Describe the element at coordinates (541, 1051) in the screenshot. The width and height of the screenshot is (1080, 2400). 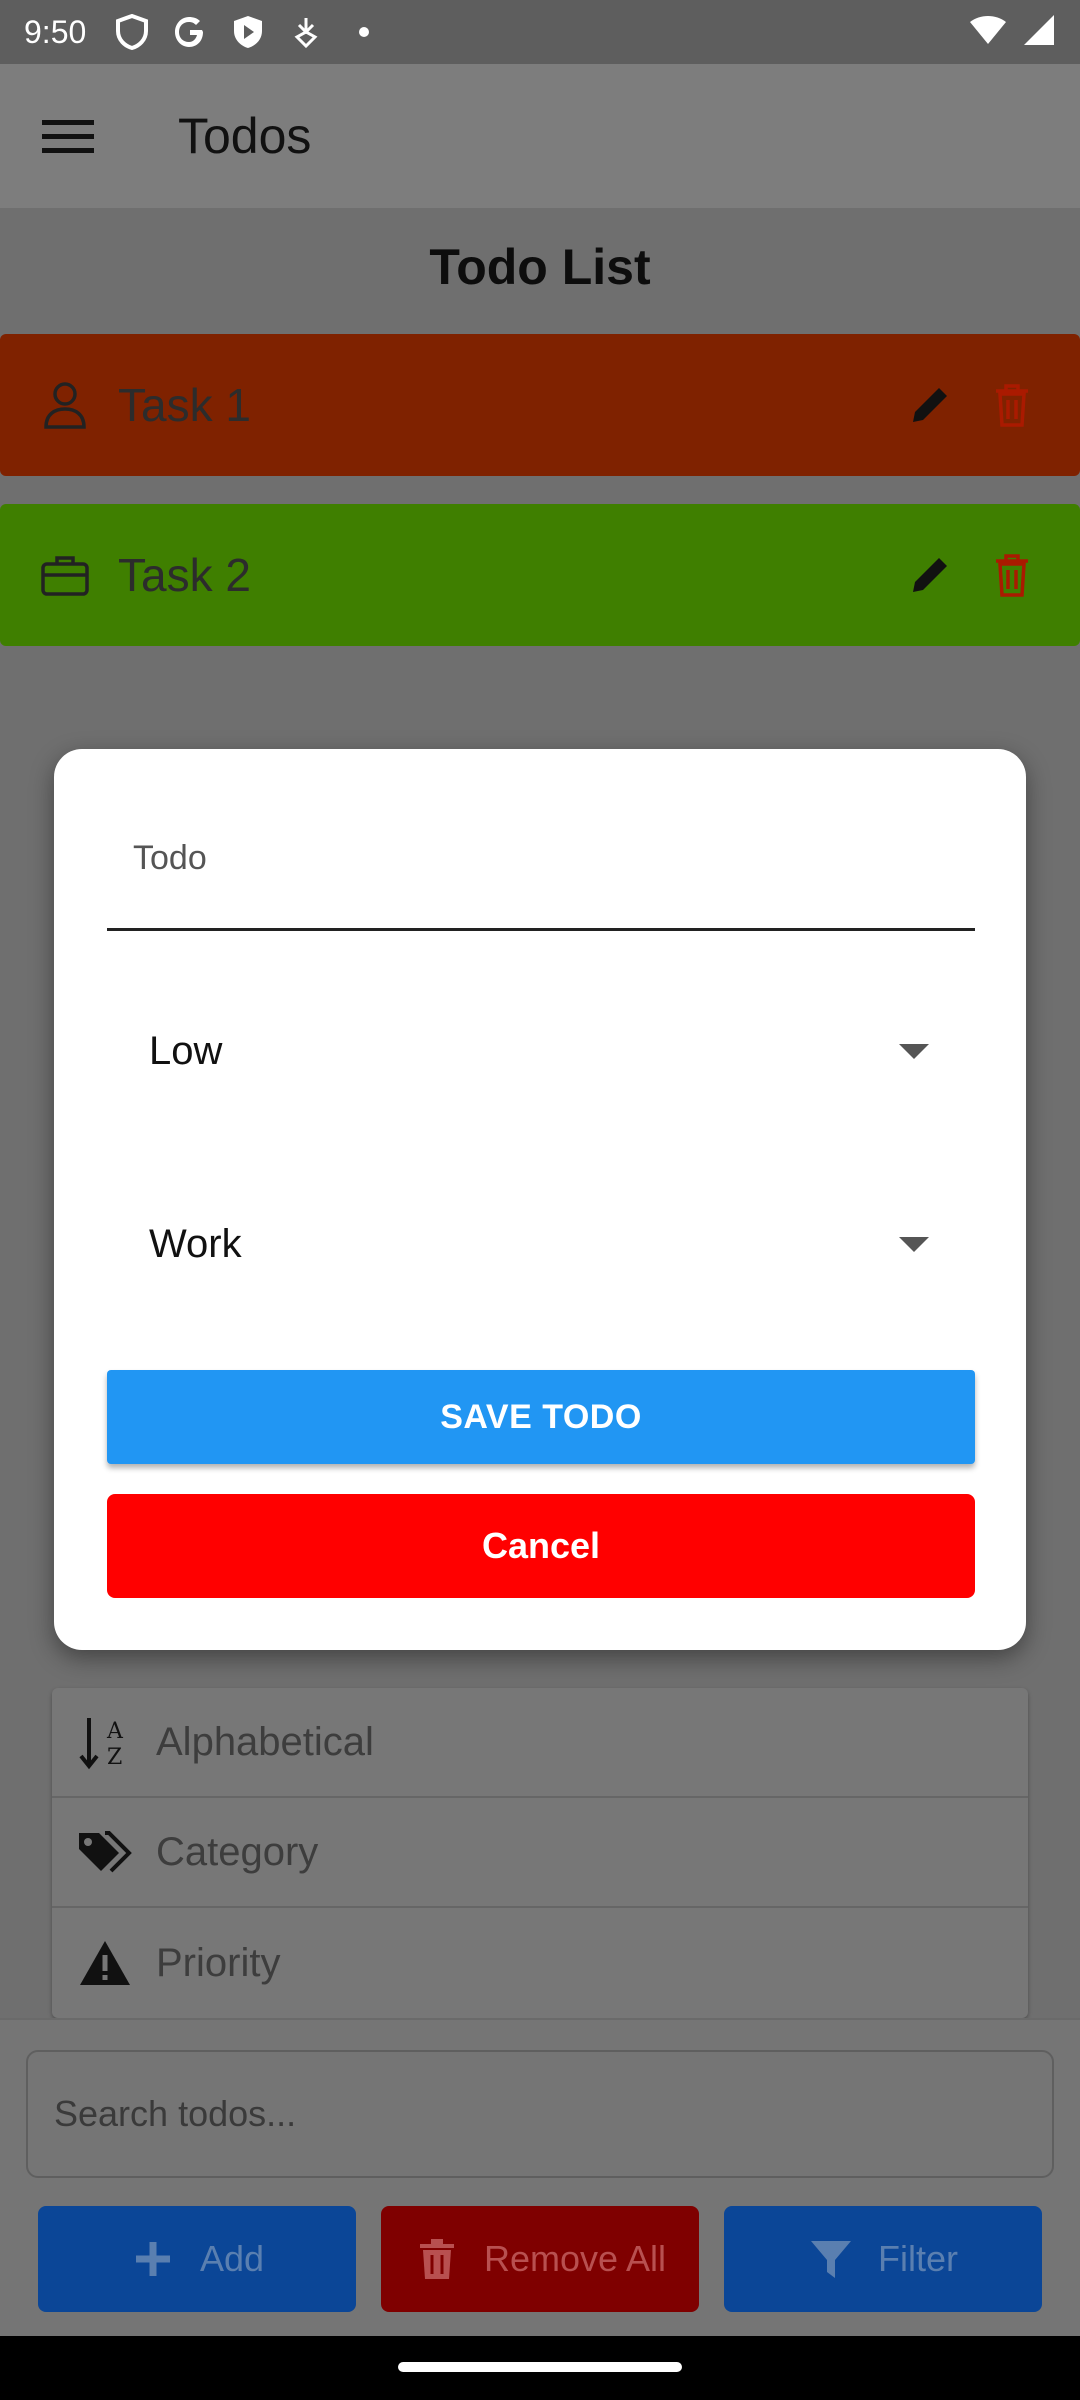
I see `priority-dropdown: Low` at that location.